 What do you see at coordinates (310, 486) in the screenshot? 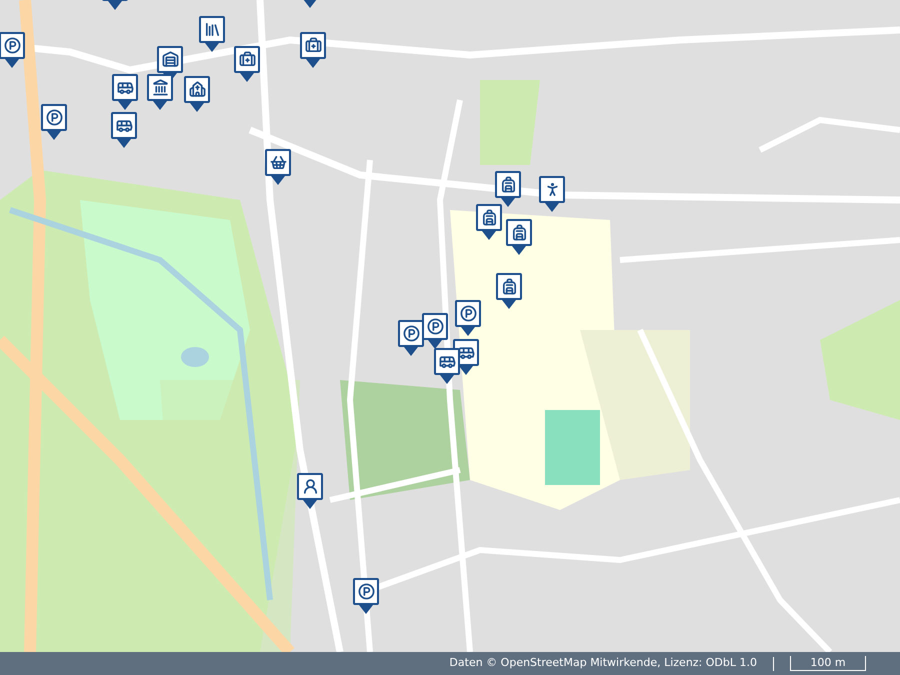
I see `person-icon` at bounding box center [310, 486].